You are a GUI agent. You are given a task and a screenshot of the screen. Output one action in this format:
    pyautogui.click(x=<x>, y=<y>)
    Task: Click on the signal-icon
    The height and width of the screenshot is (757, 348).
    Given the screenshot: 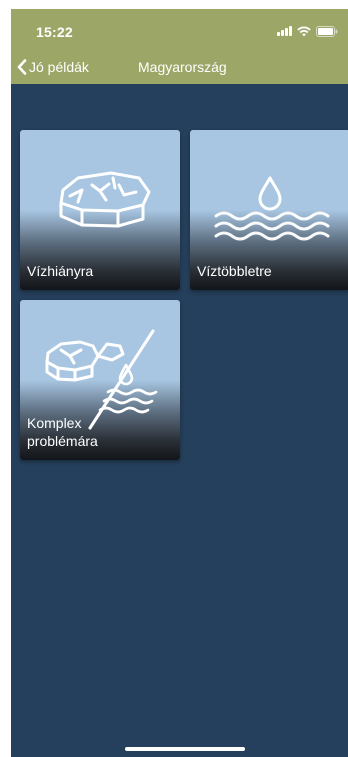 What is the action you would take?
    pyautogui.click(x=284, y=31)
    